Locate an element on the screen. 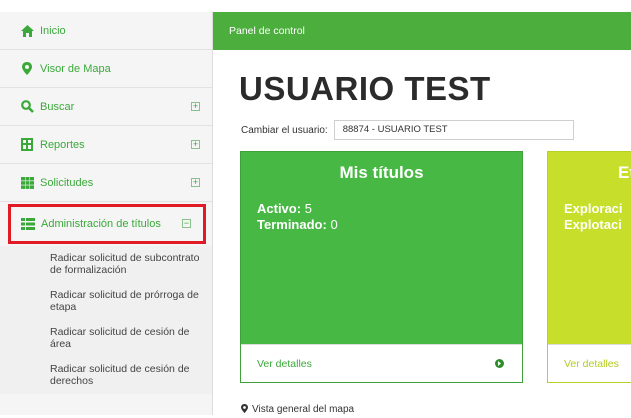  submenu-item: Radicar solicitud de cesión de área is located at coordinates (106, 338).